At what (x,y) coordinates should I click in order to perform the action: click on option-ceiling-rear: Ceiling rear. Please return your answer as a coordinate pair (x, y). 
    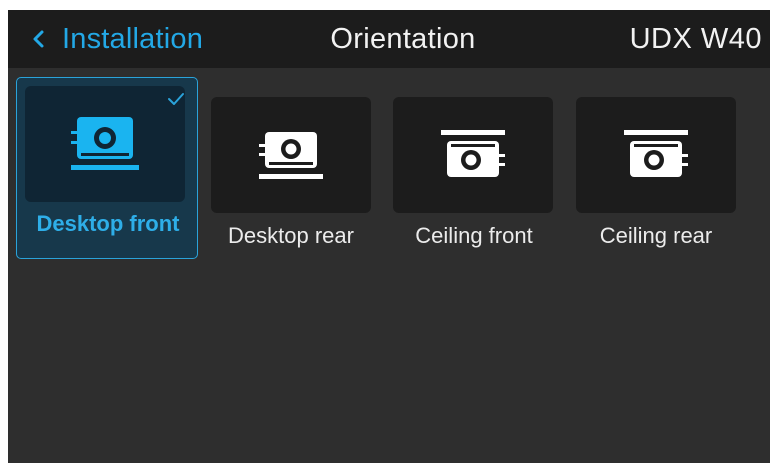
    Looking at the image, I should click on (656, 168).